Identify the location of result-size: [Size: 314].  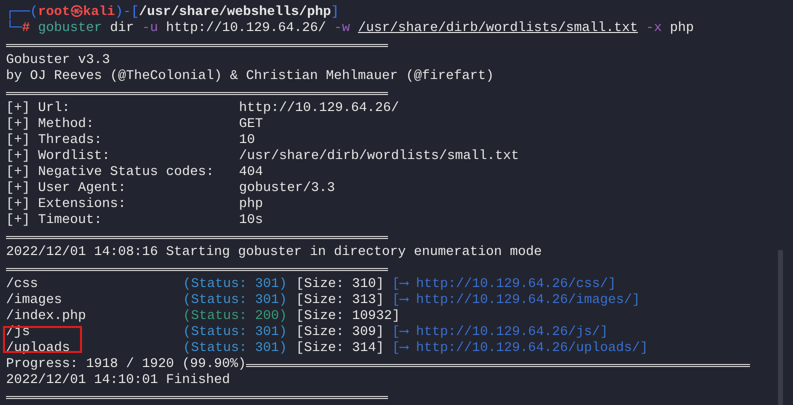
(340, 349).